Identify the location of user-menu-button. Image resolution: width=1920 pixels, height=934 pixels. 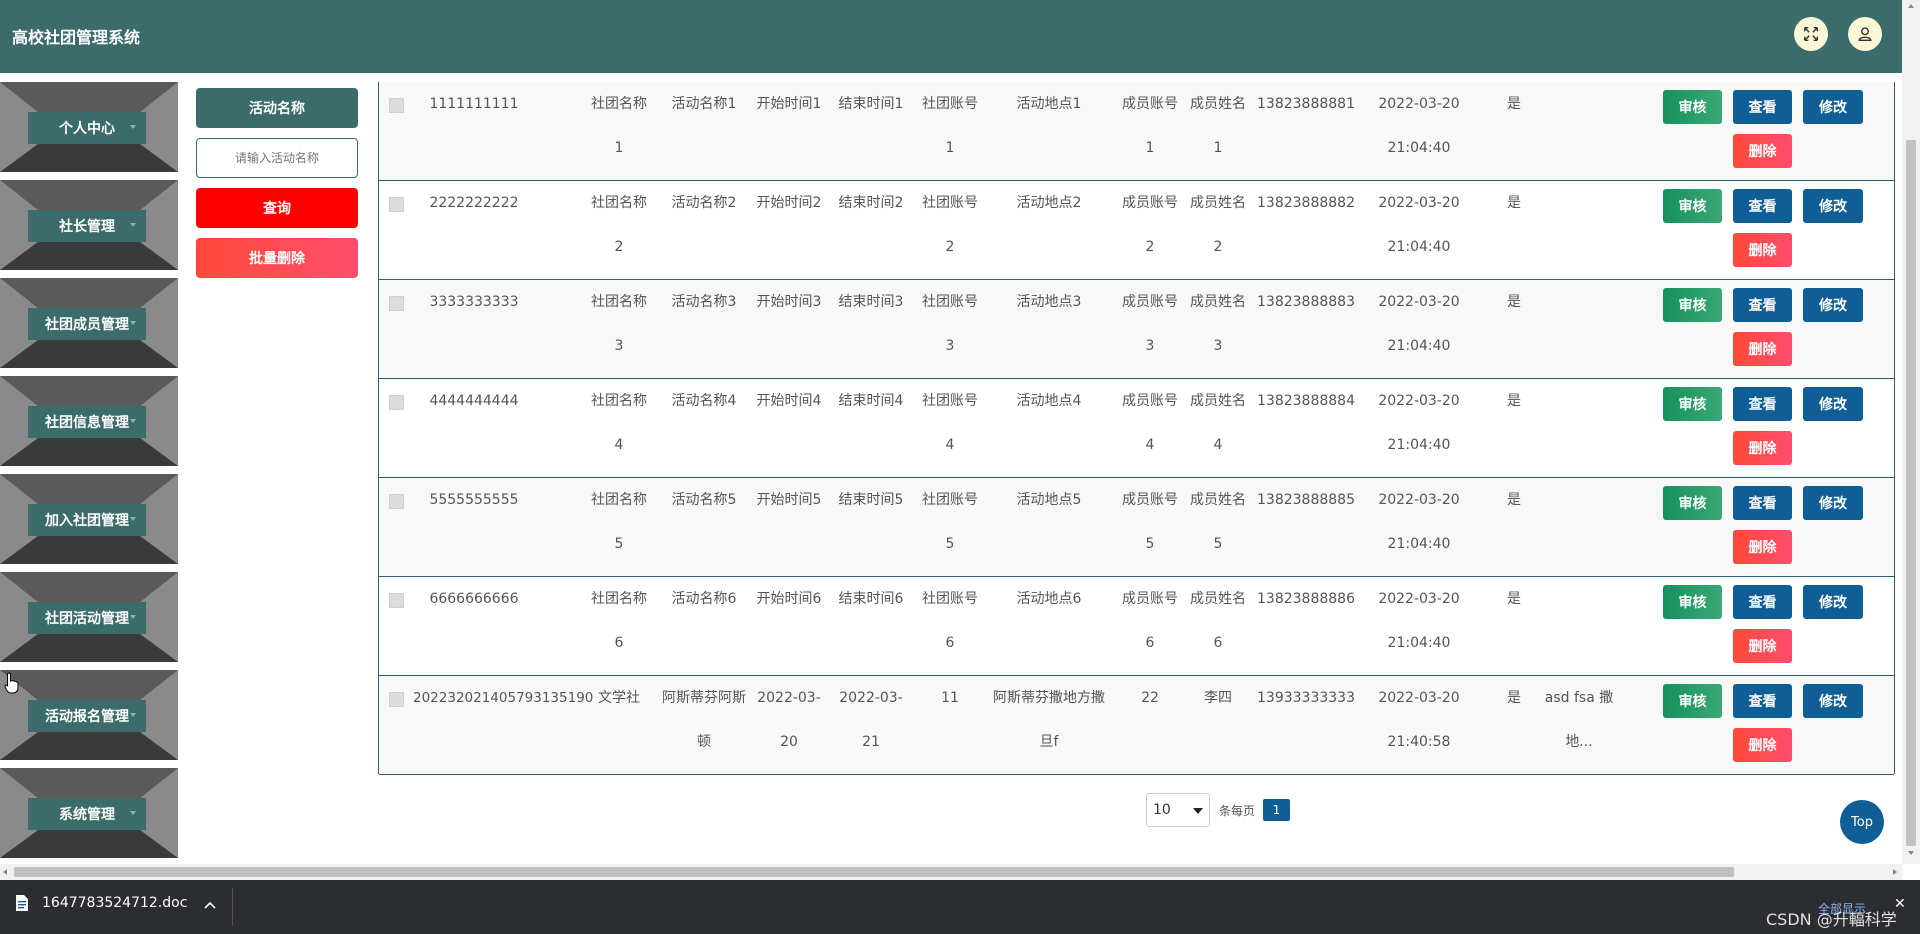
(1865, 34).